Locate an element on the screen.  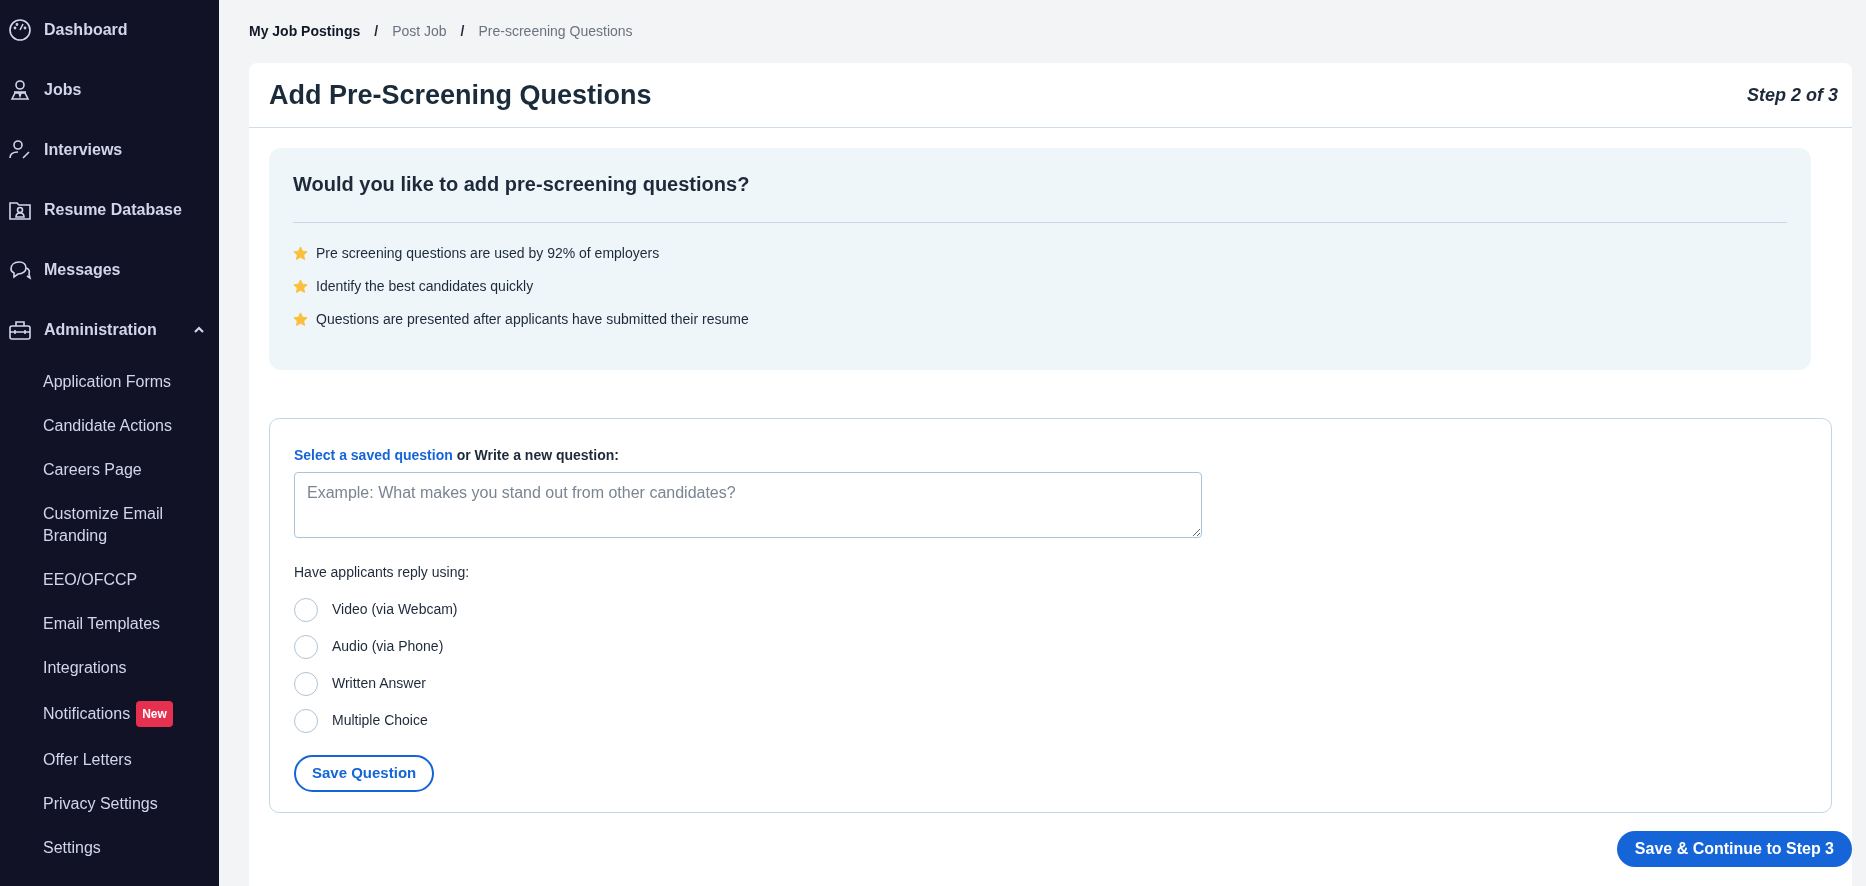
breadcrumb-item: Pre-screening Questions is located at coordinates (555, 31).